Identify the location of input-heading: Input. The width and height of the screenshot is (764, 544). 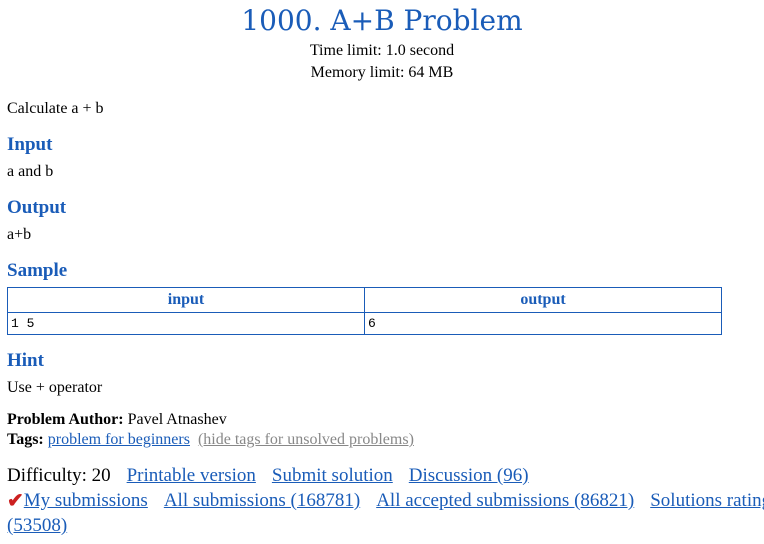
(30, 144).